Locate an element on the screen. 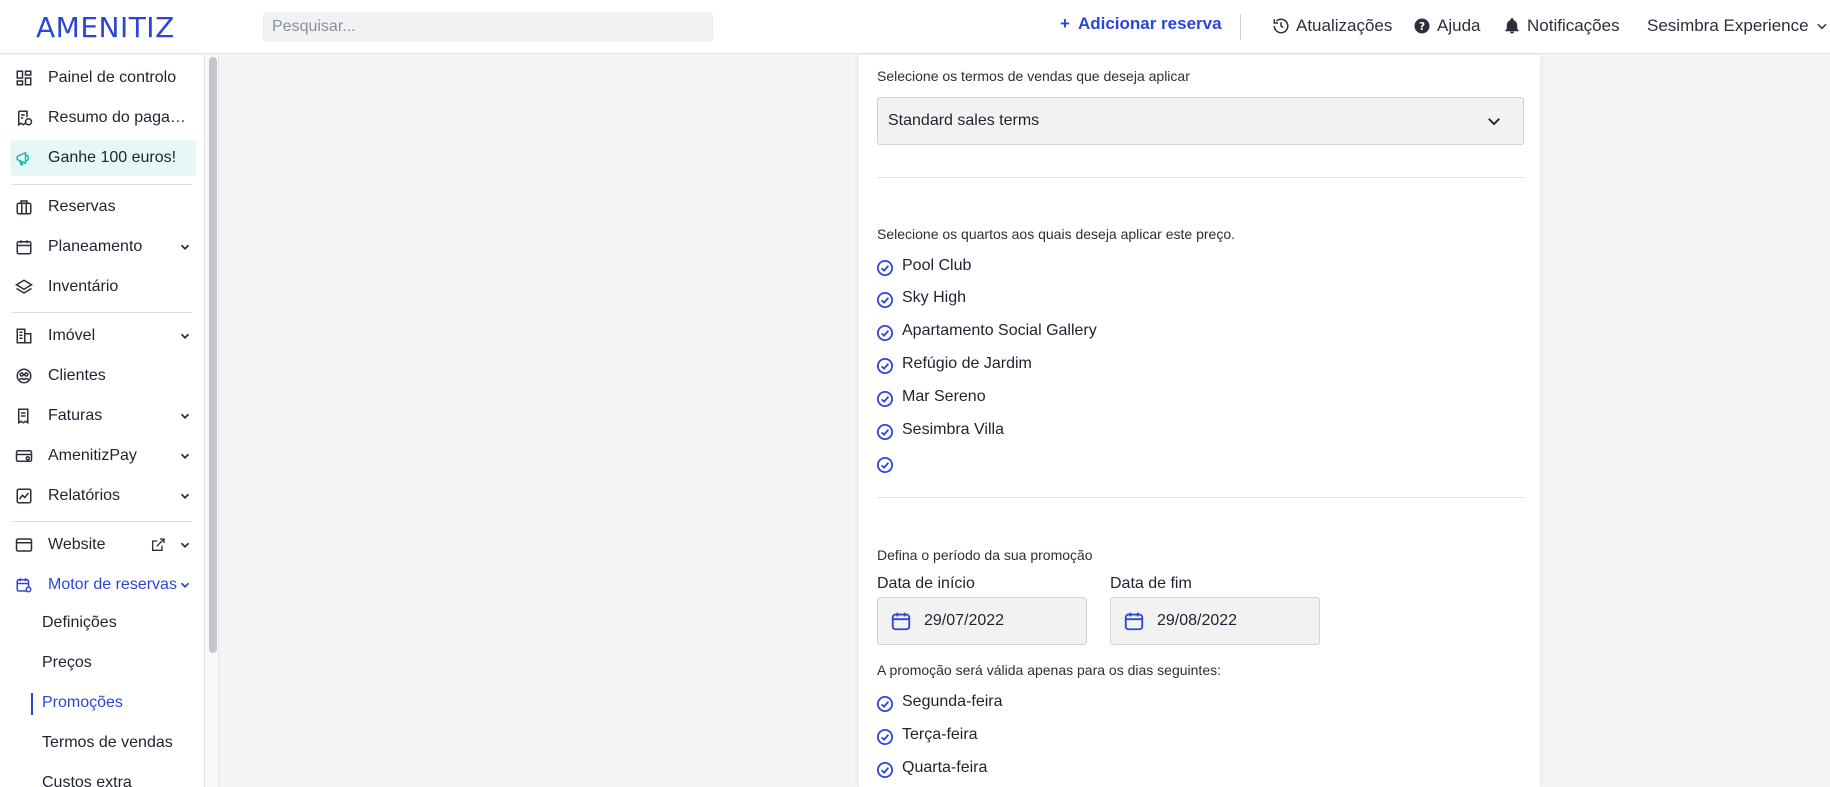 The image size is (1830, 787). room-checkbox-item is located at coordinates (889, 463).